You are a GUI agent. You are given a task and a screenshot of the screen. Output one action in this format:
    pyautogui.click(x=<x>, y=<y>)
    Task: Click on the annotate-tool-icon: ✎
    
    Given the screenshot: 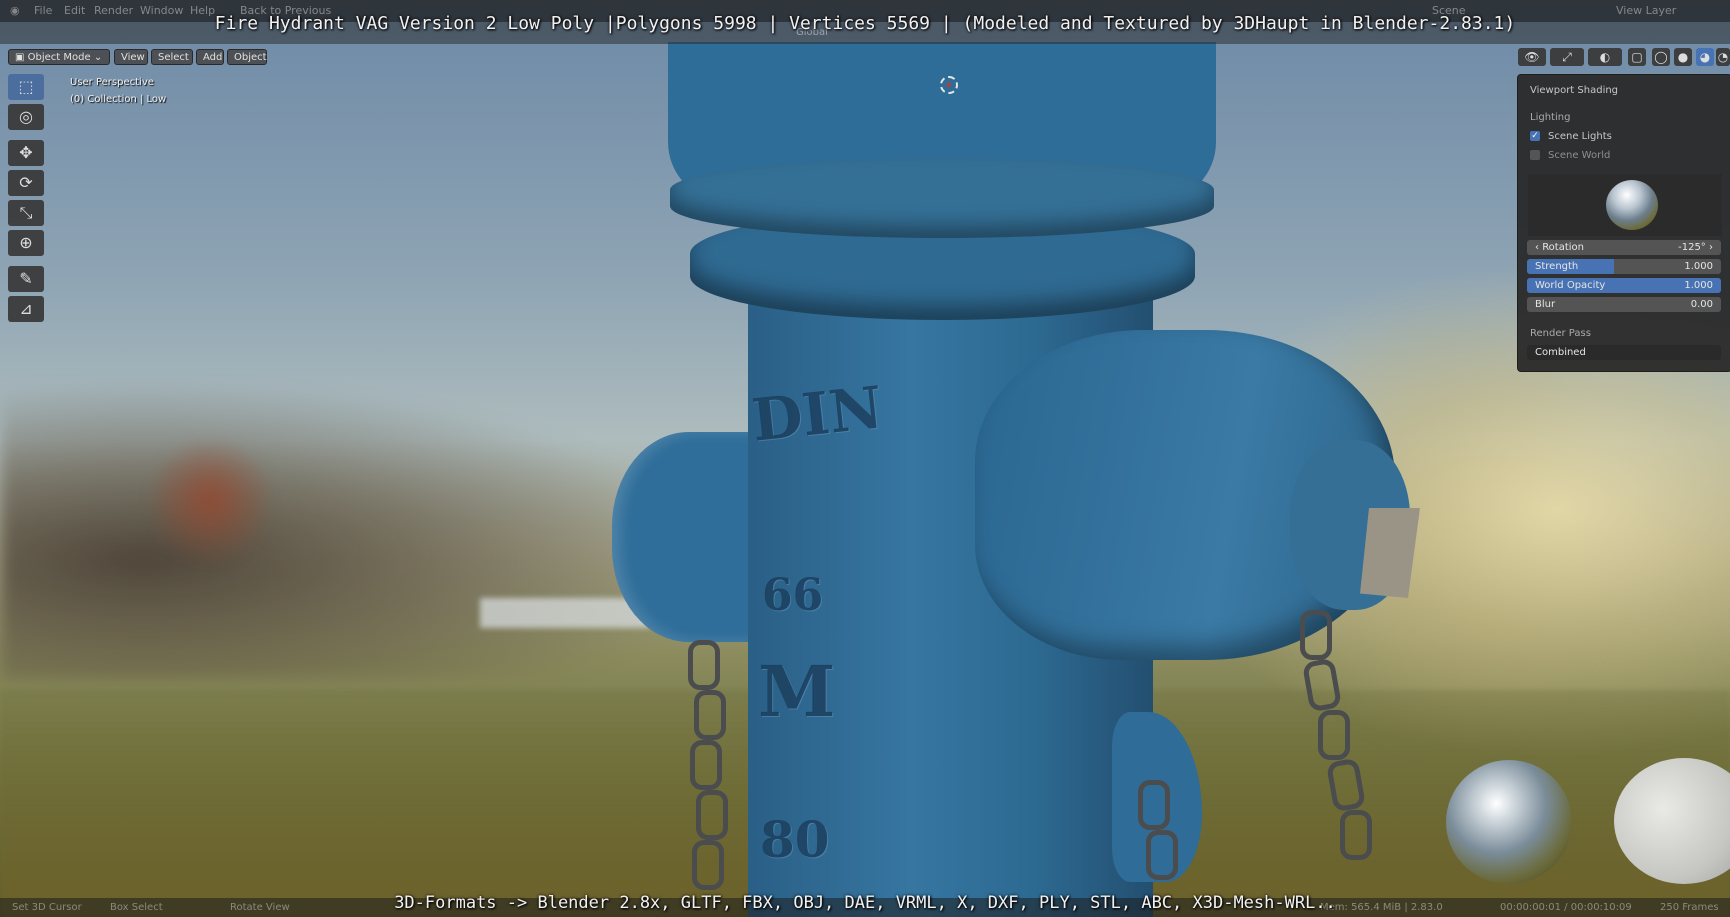 What is the action you would take?
    pyautogui.click(x=26, y=279)
    